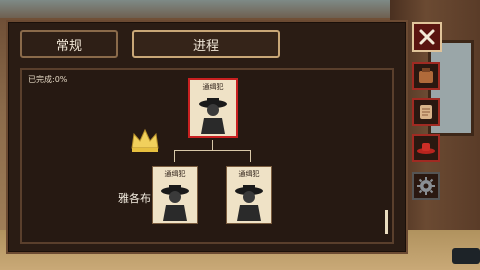 The height and width of the screenshot is (270, 480). Describe the element at coordinates (69, 44) in the screenshot. I see `tab-normal: 常规` at that location.